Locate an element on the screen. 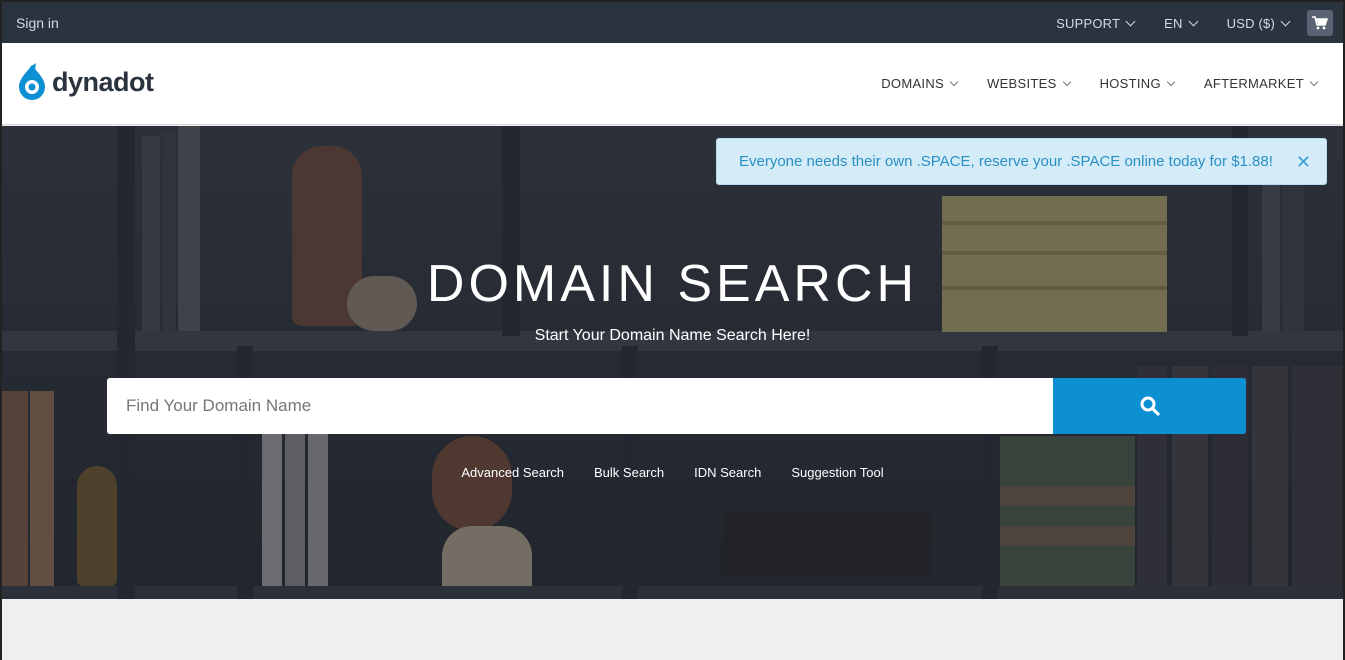  advanced-search-link: Advanced Search is located at coordinates (512, 472).